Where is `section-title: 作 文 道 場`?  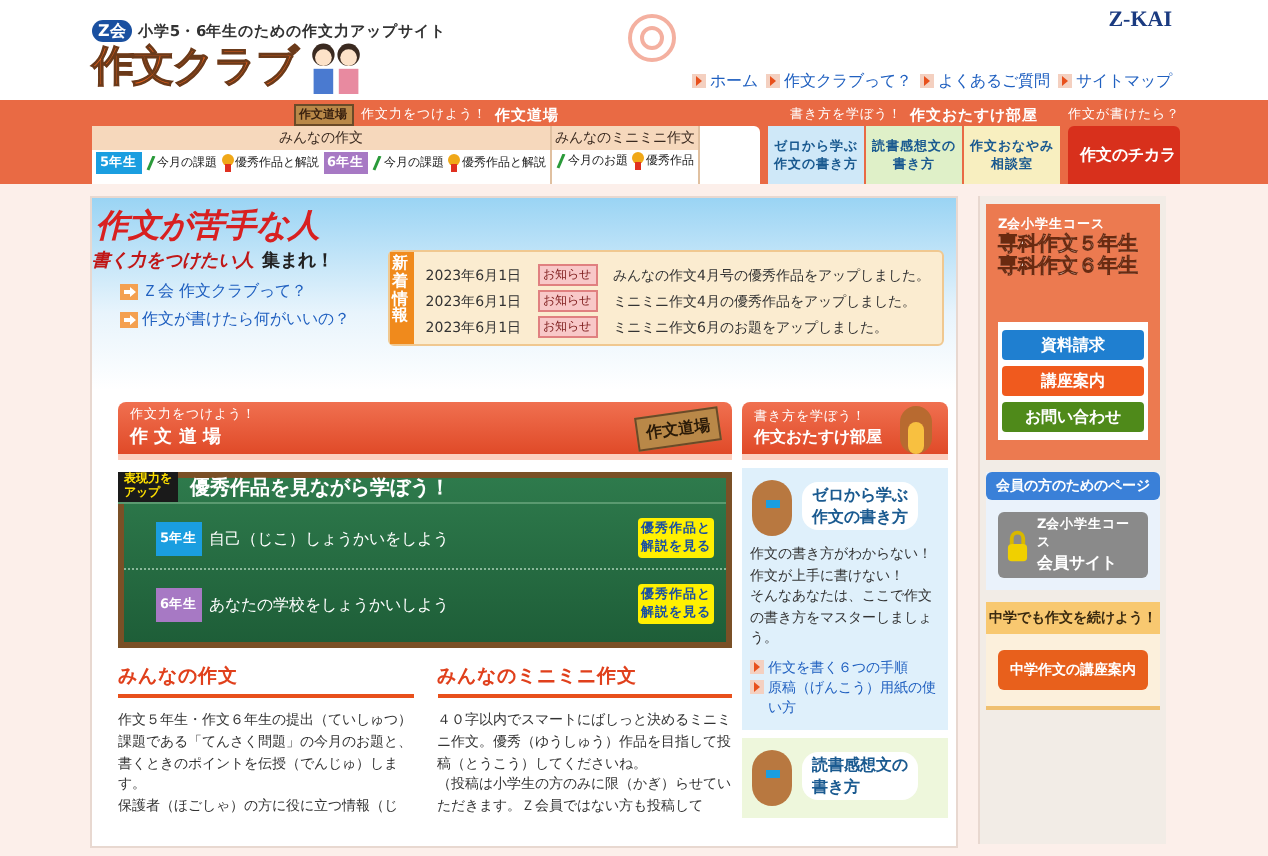
section-title: 作 文 道 場 is located at coordinates (176, 437).